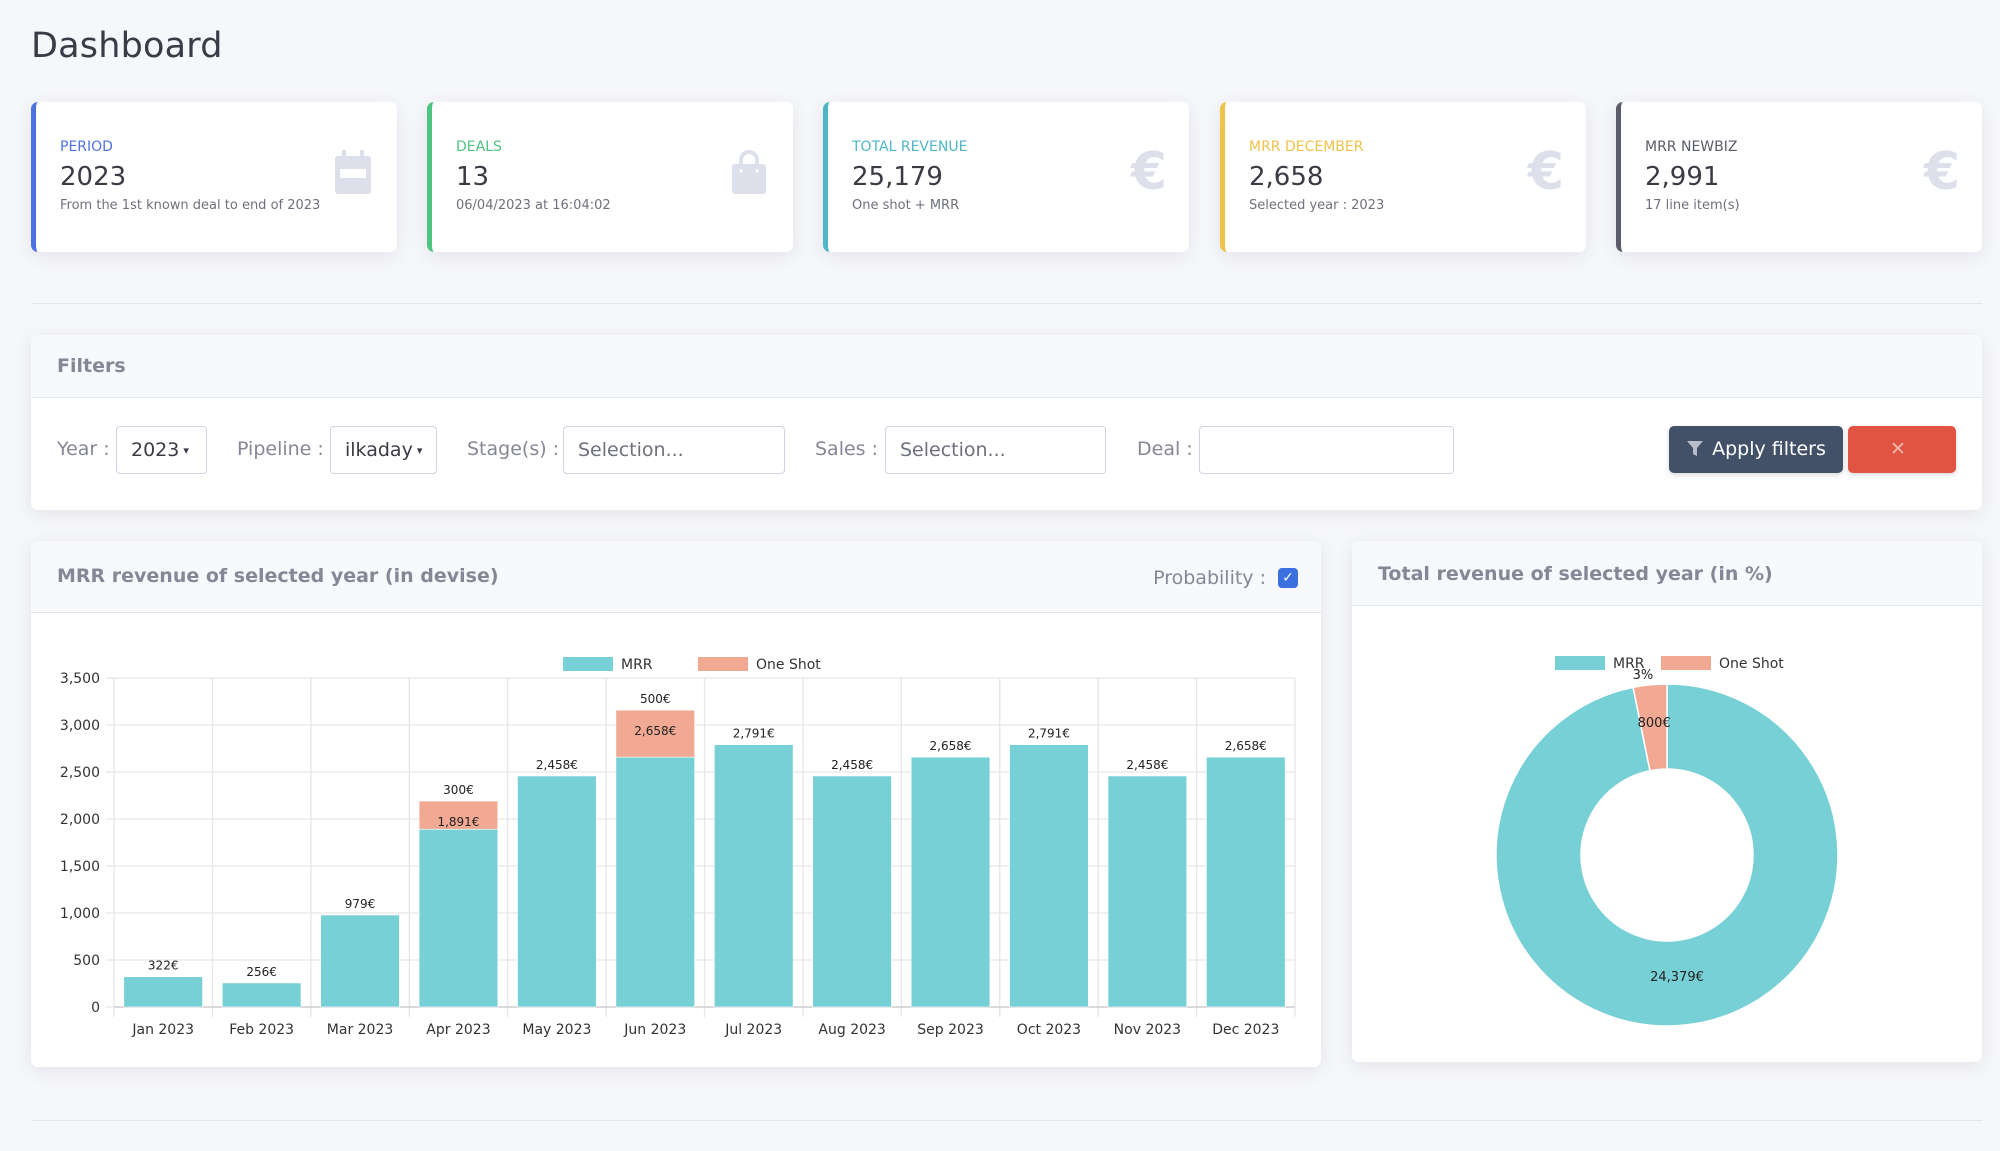 The width and height of the screenshot is (2000, 1151). Describe the element at coordinates (80, 867) in the screenshot. I see `y-tick-label: 1,500` at that location.